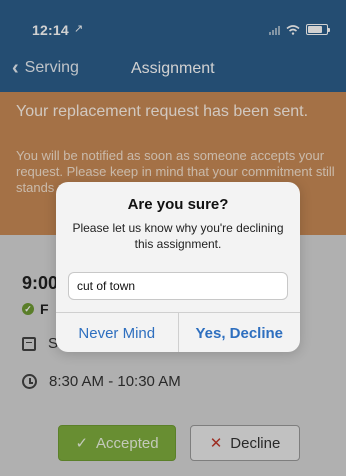 This screenshot has height=476, width=346. What do you see at coordinates (239, 332) in the screenshot?
I see `yes-decline-button: Yes, Decline` at bounding box center [239, 332].